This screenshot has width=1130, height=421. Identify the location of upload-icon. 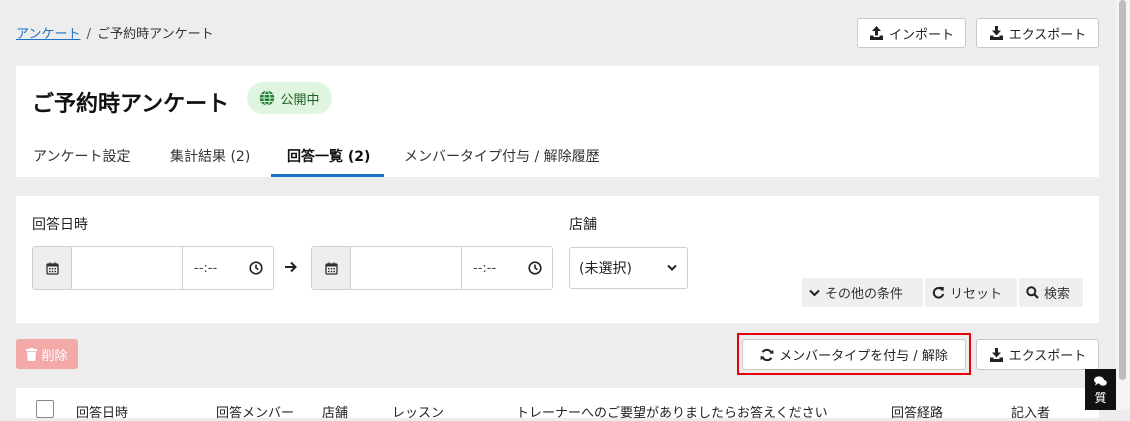
(876, 33).